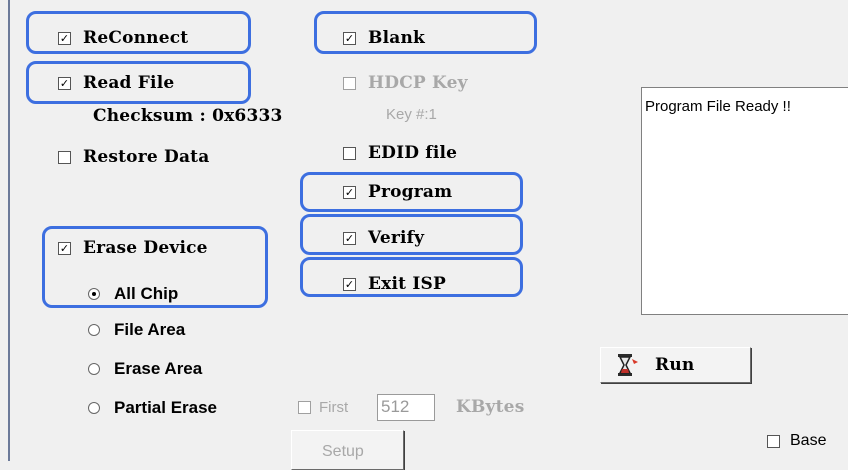  Describe the element at coordinates (418, 83) in the screenshot. I see `hdcp-key-label: HDCP Key` at that location.